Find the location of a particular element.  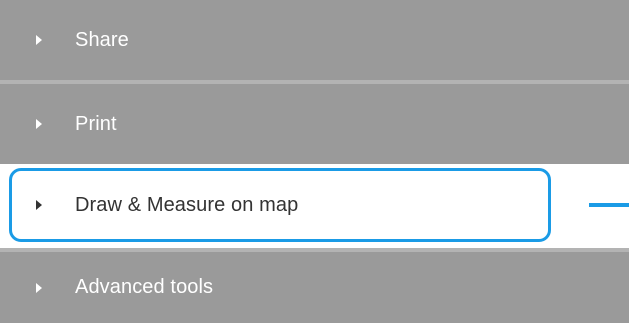

menu-item-label: Advanced tools is located at coordinates (144, 287).